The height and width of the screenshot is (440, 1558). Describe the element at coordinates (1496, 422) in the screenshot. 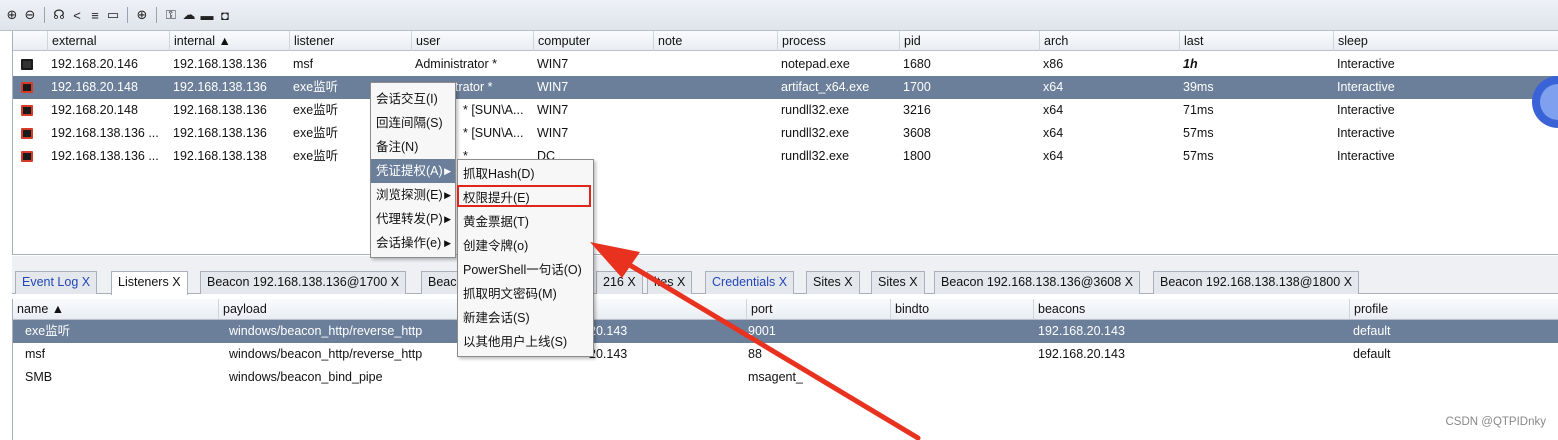

I see `watermark: CSDN @QTPIDnky` at that location.